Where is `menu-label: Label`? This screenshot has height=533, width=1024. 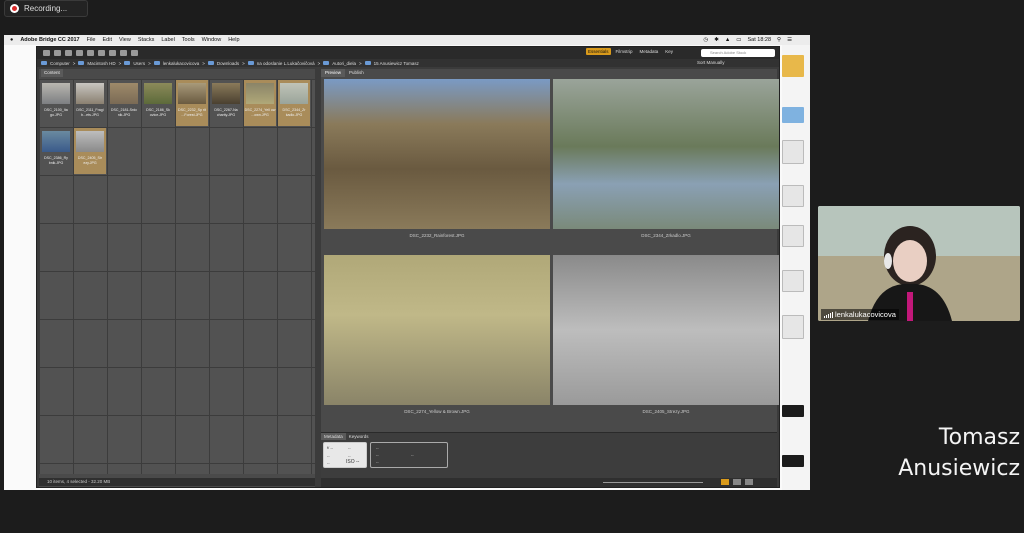
menu-label: Label is located at coordinates (167, 40).